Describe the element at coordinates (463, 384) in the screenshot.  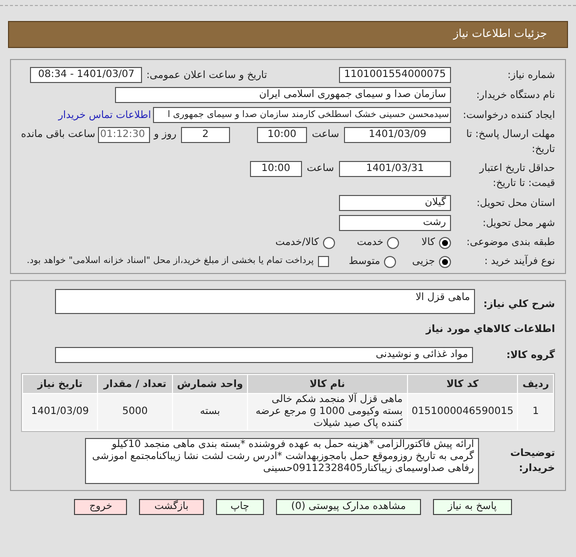
I see `column-header: کد کالا` at that location.